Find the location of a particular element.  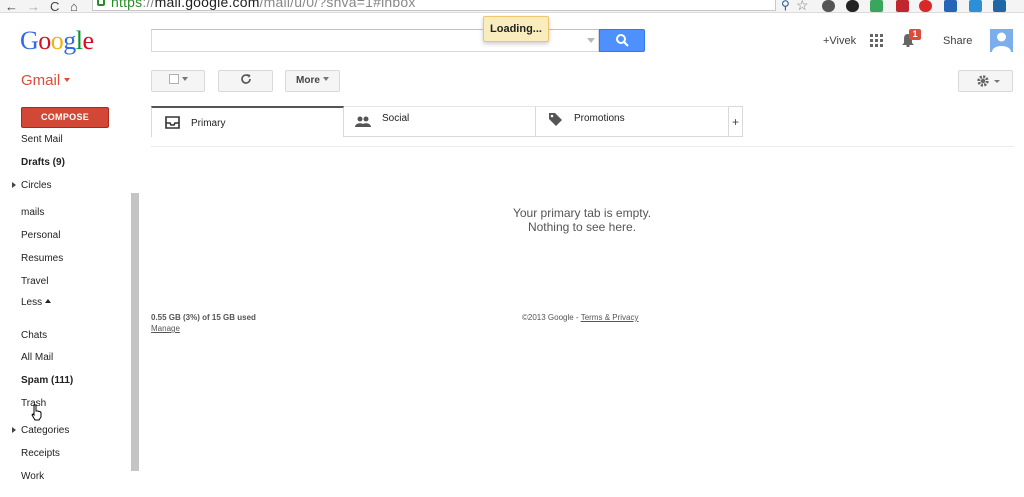

logo-letter: e is located at coordinates (88, 40).